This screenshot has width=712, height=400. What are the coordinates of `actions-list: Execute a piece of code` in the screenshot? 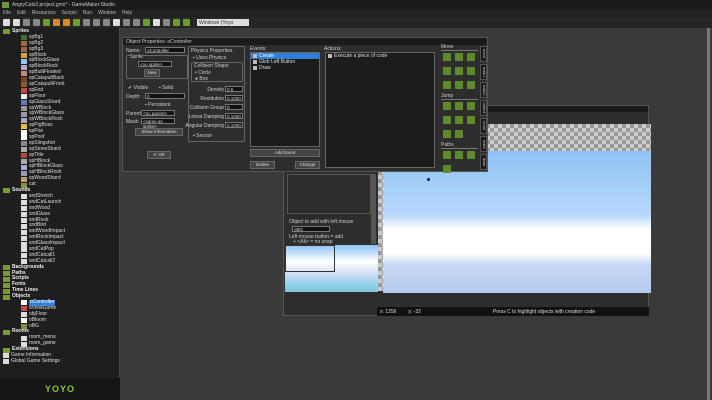 It's located at (380, 110).